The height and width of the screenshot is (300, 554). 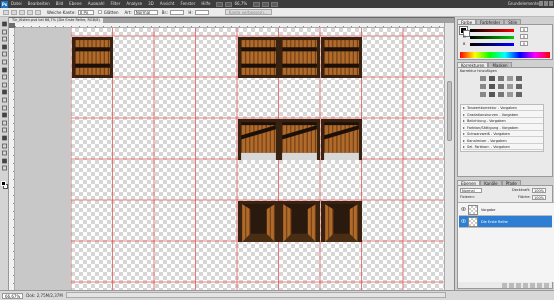 What do you see at coordinates (13, 295) in the screenshot?
I see `status-zoom-field: 66,67%` at bounding box center [13, 295].